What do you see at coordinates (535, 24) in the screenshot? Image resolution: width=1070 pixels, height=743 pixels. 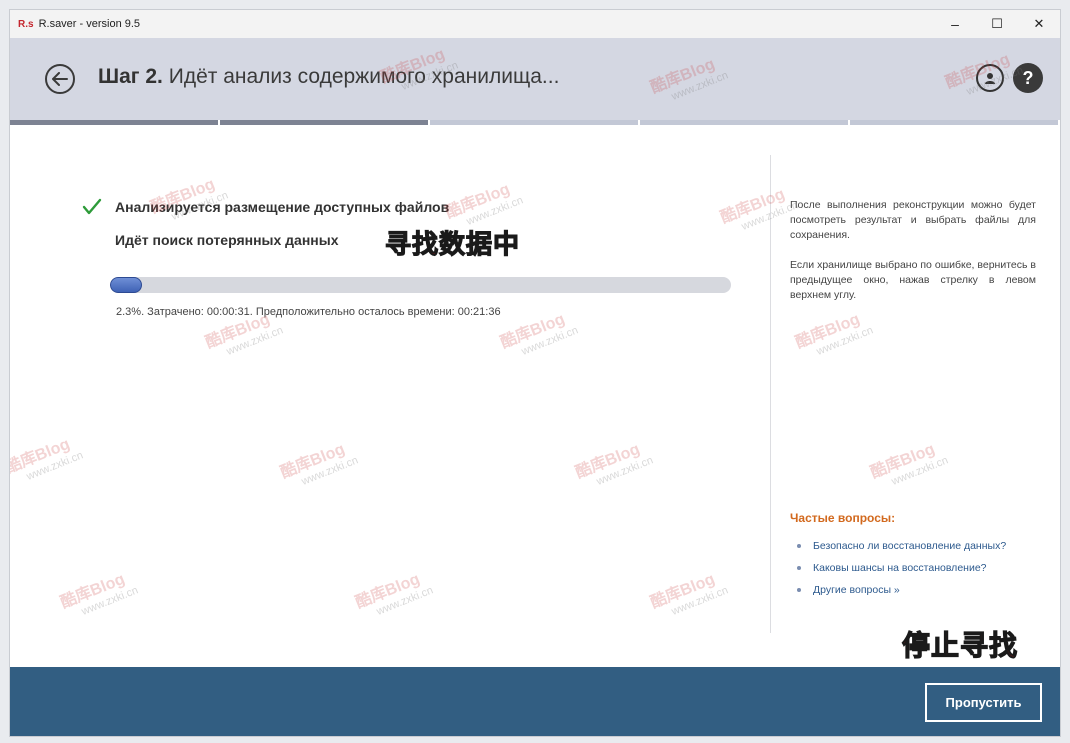 I see `title-bar: R.s R.saver - version 9.5 – ☐ ✕` at bounding box center [535, 24].